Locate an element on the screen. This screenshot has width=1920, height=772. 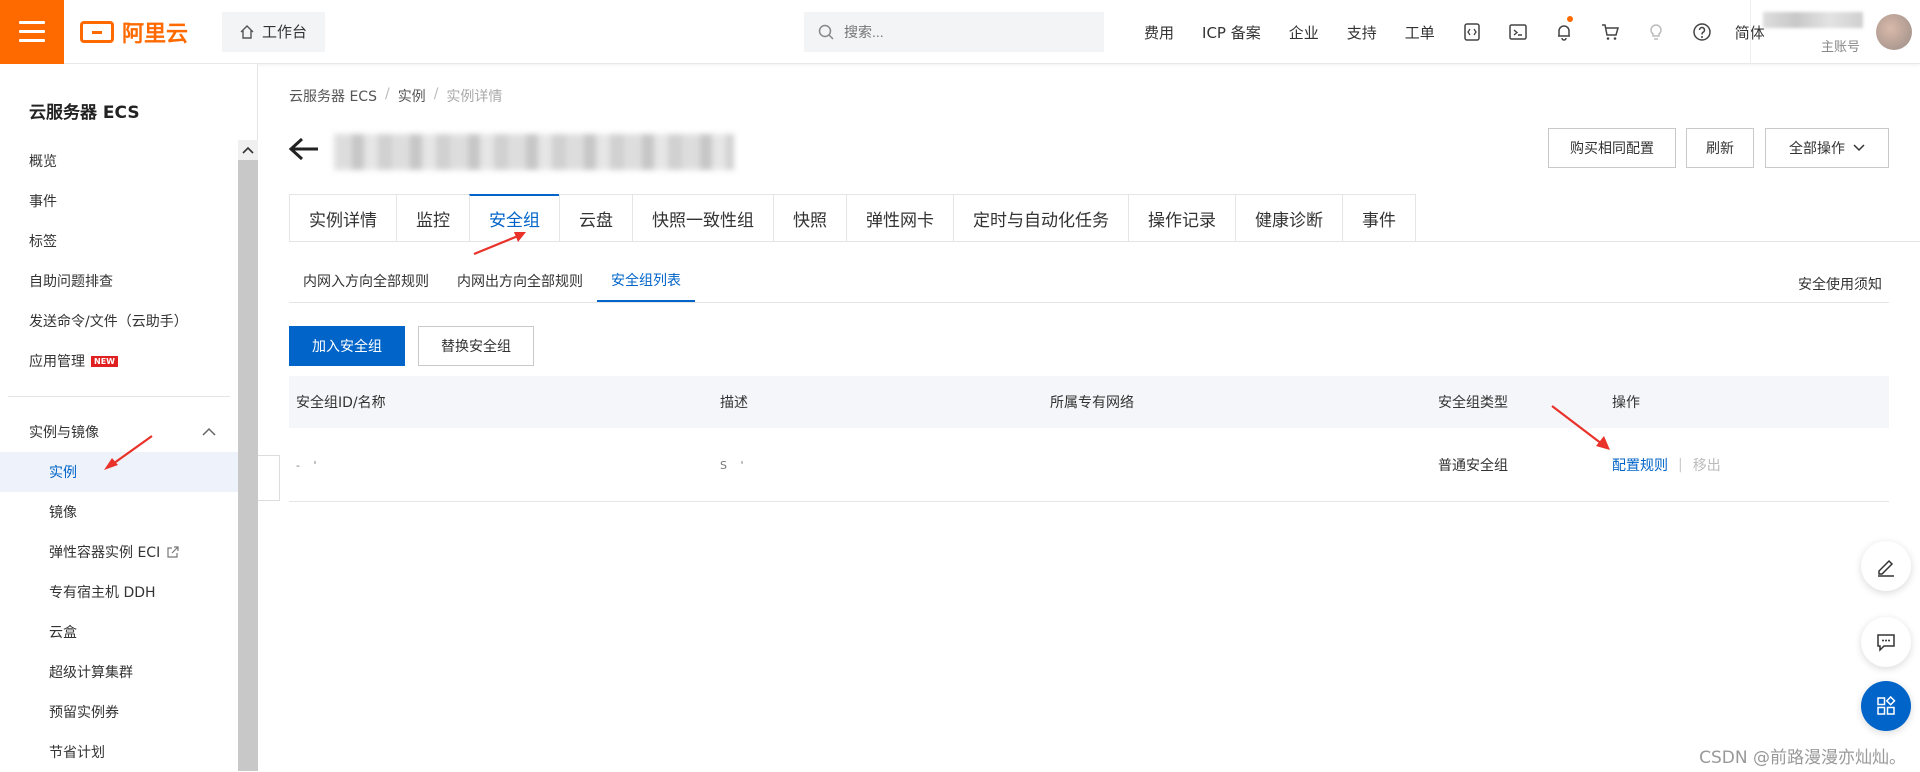
pencil-icon is located at coordinates (1886, 568).